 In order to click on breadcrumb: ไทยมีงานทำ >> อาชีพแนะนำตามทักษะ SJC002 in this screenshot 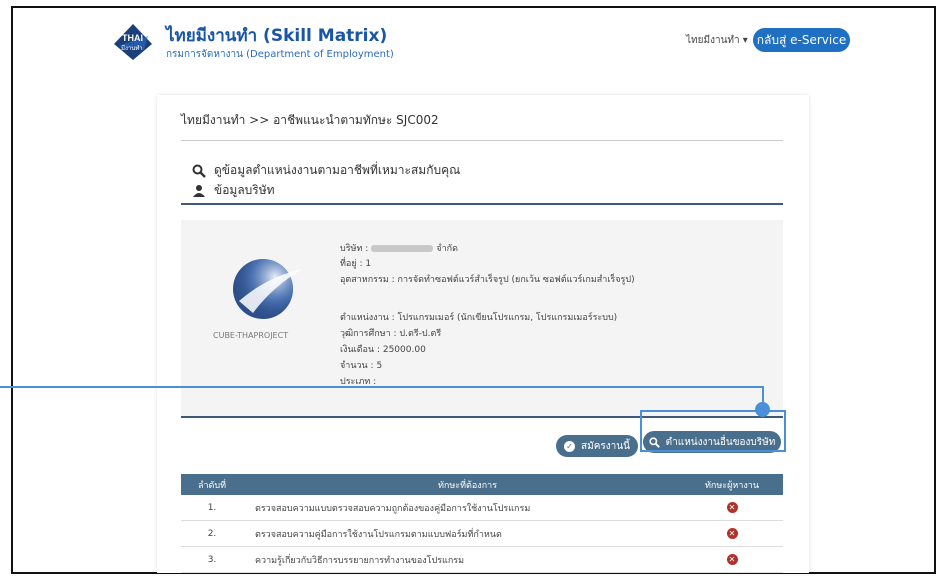, I will do `click(310, 120)`.